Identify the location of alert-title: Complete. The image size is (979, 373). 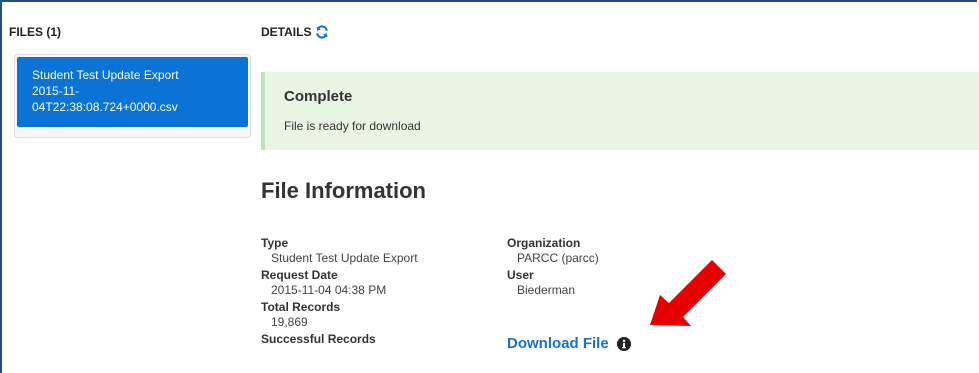
(318, 96).